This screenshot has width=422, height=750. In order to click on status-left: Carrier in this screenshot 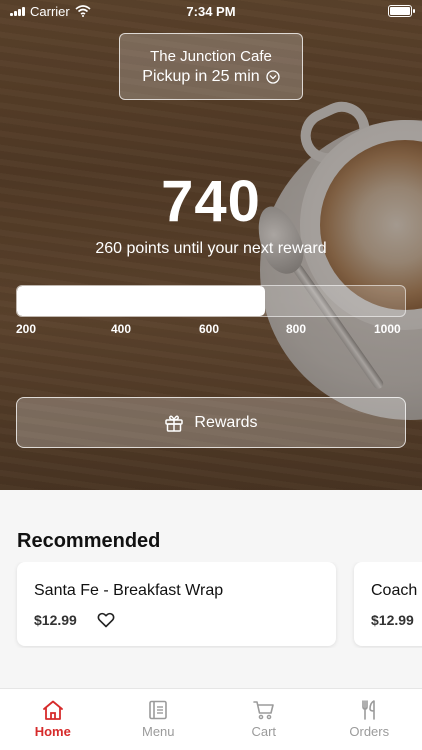, I will do `click(85, 11)`.